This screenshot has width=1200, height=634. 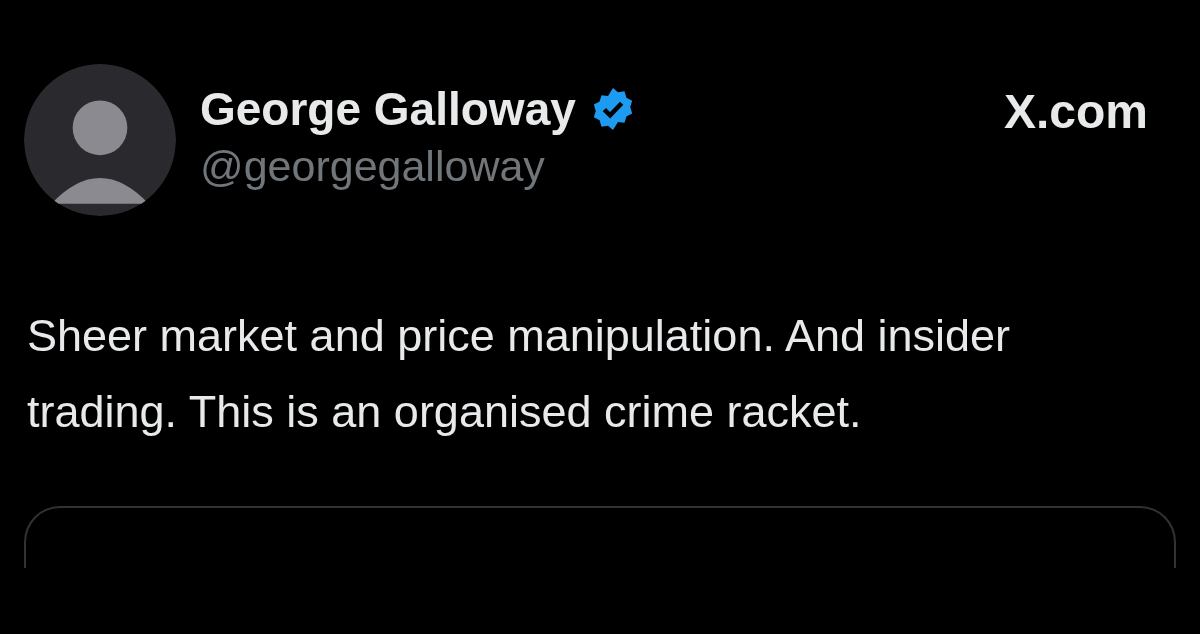 I want to click on author-name: George Galloway, so click(x=388, y=109).